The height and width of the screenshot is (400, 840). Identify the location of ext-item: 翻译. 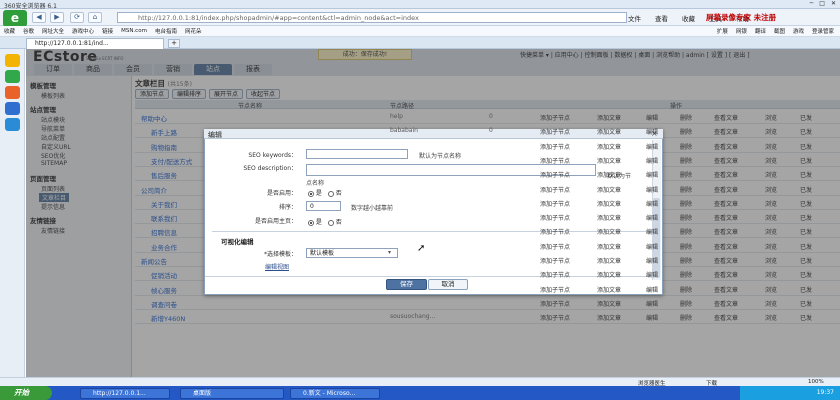
(760, 31).